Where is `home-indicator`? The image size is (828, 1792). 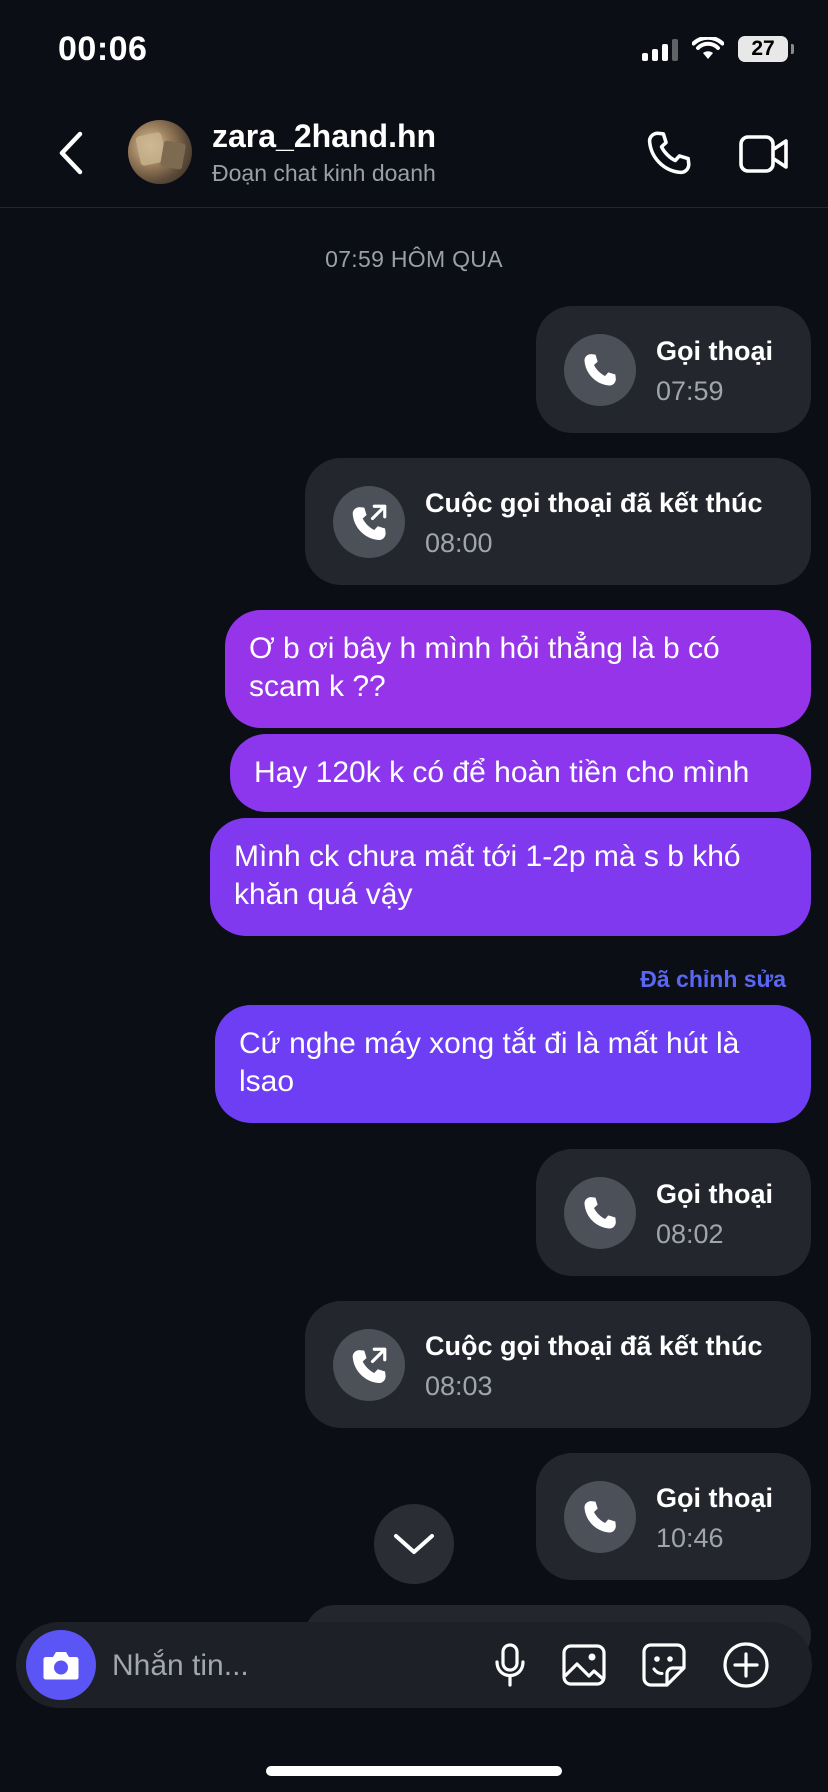
home-indicator is located at coordinates (414, 1771).